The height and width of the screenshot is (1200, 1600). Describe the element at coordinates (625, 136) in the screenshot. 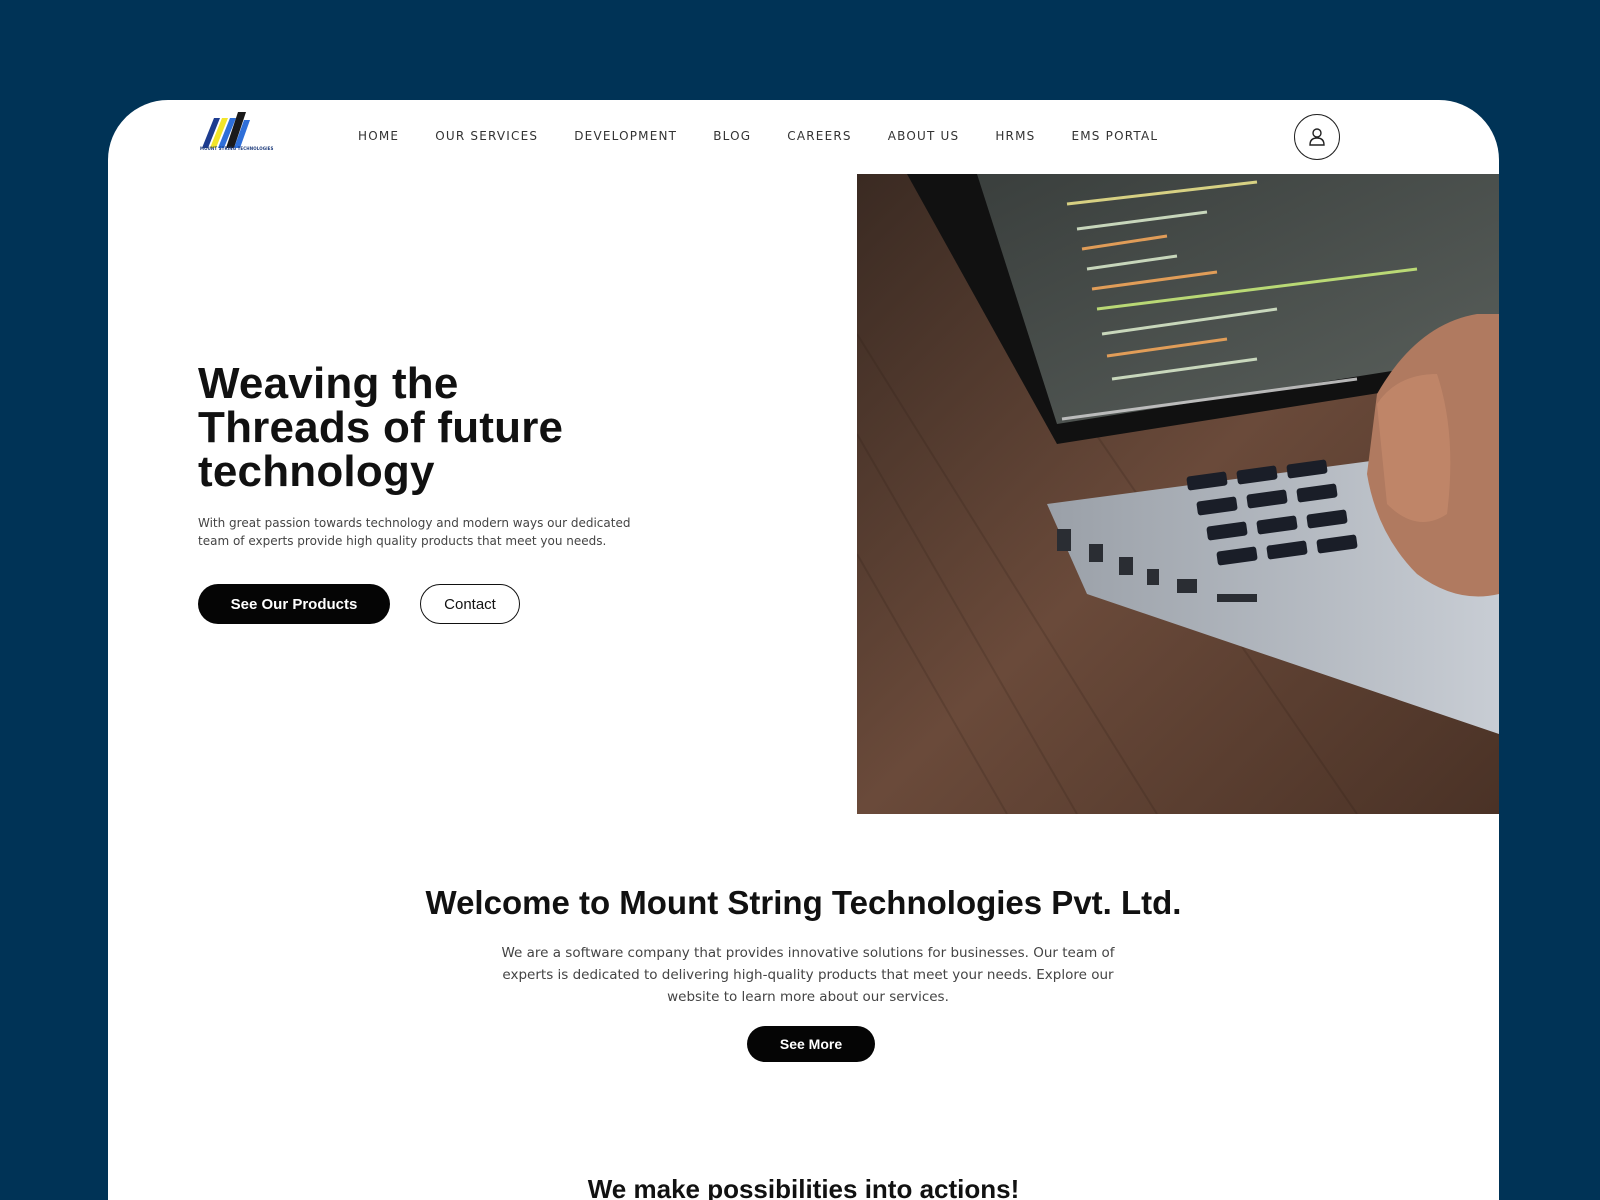

I see `nav-development: DEVELOPMENT` at that location.